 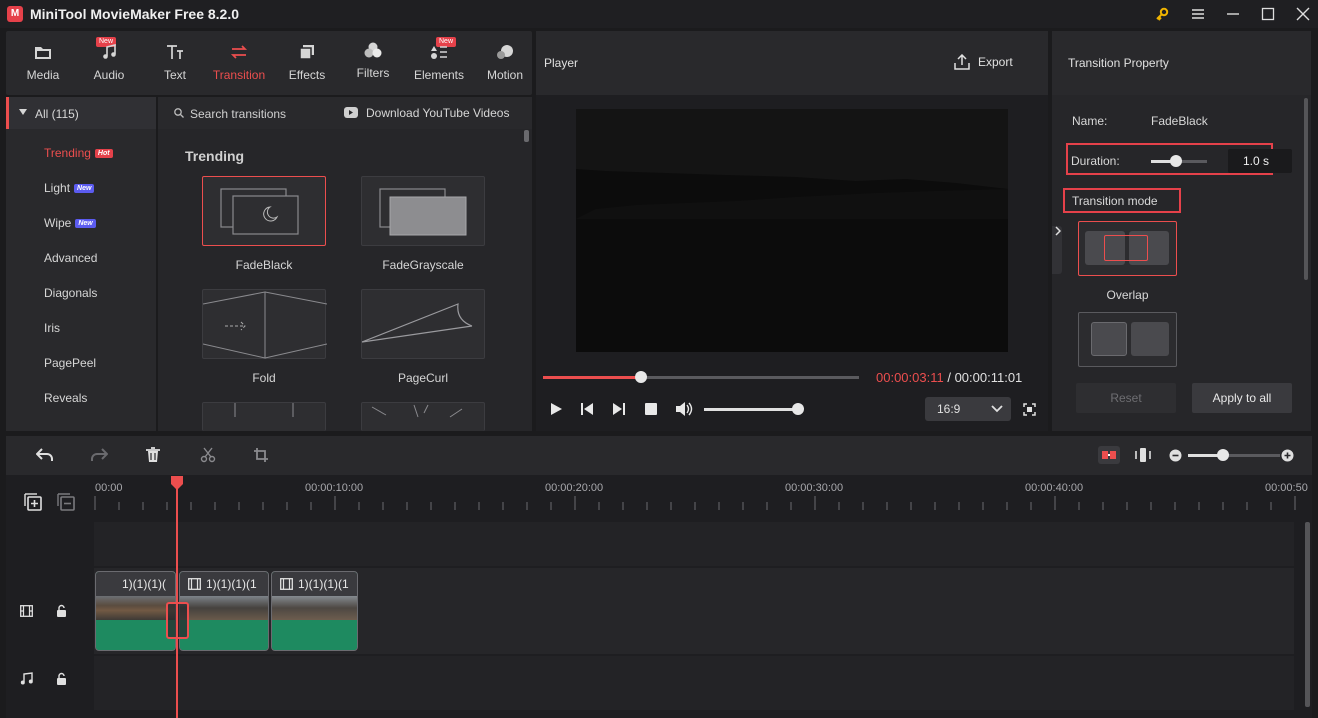 What do you see at coordinates (81, 113) in the screenshot?
I see `category-all: All (115)` at bounding box center [81, 113].